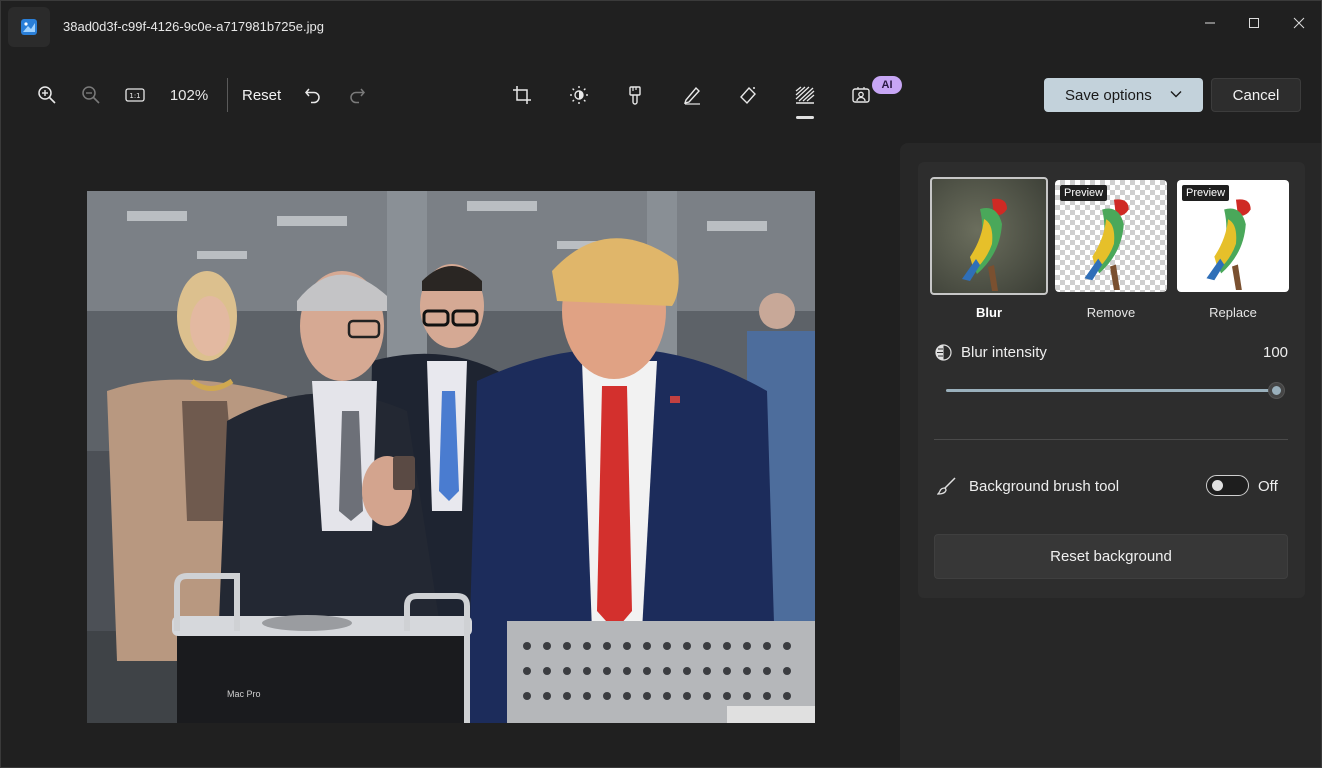  I want to click on option-remove: Preview Remove, so click(1111, 248).